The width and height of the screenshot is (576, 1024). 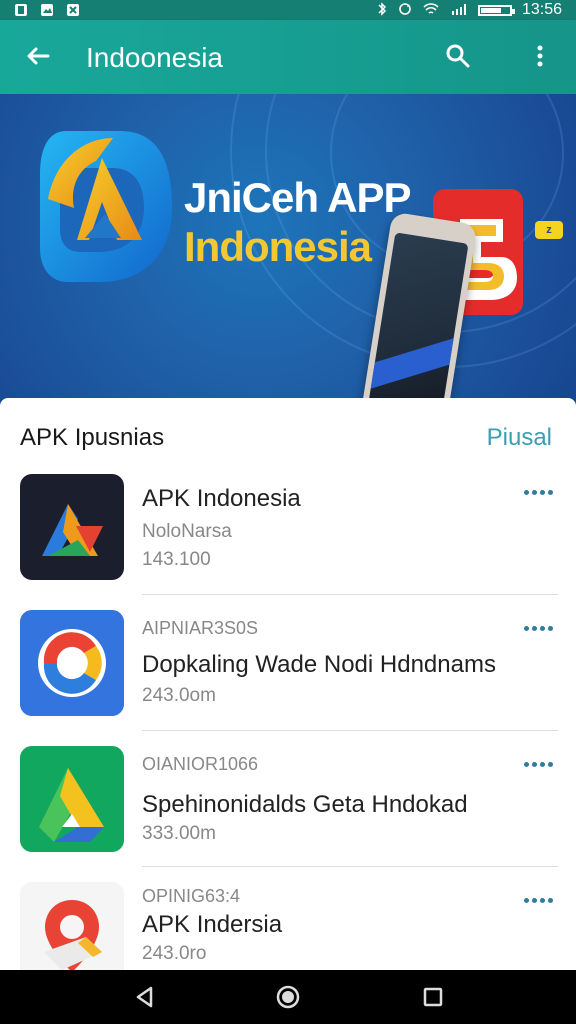 I want to click on notification-app-icon, so click(x=21, y=10).